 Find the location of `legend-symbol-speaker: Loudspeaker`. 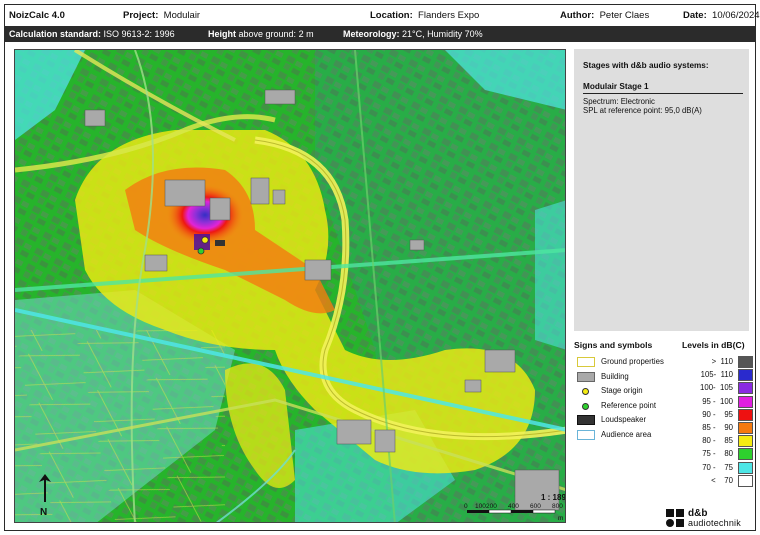

legend-symbol-speaker: Loudspeaker is located at coordinates (629, 420).